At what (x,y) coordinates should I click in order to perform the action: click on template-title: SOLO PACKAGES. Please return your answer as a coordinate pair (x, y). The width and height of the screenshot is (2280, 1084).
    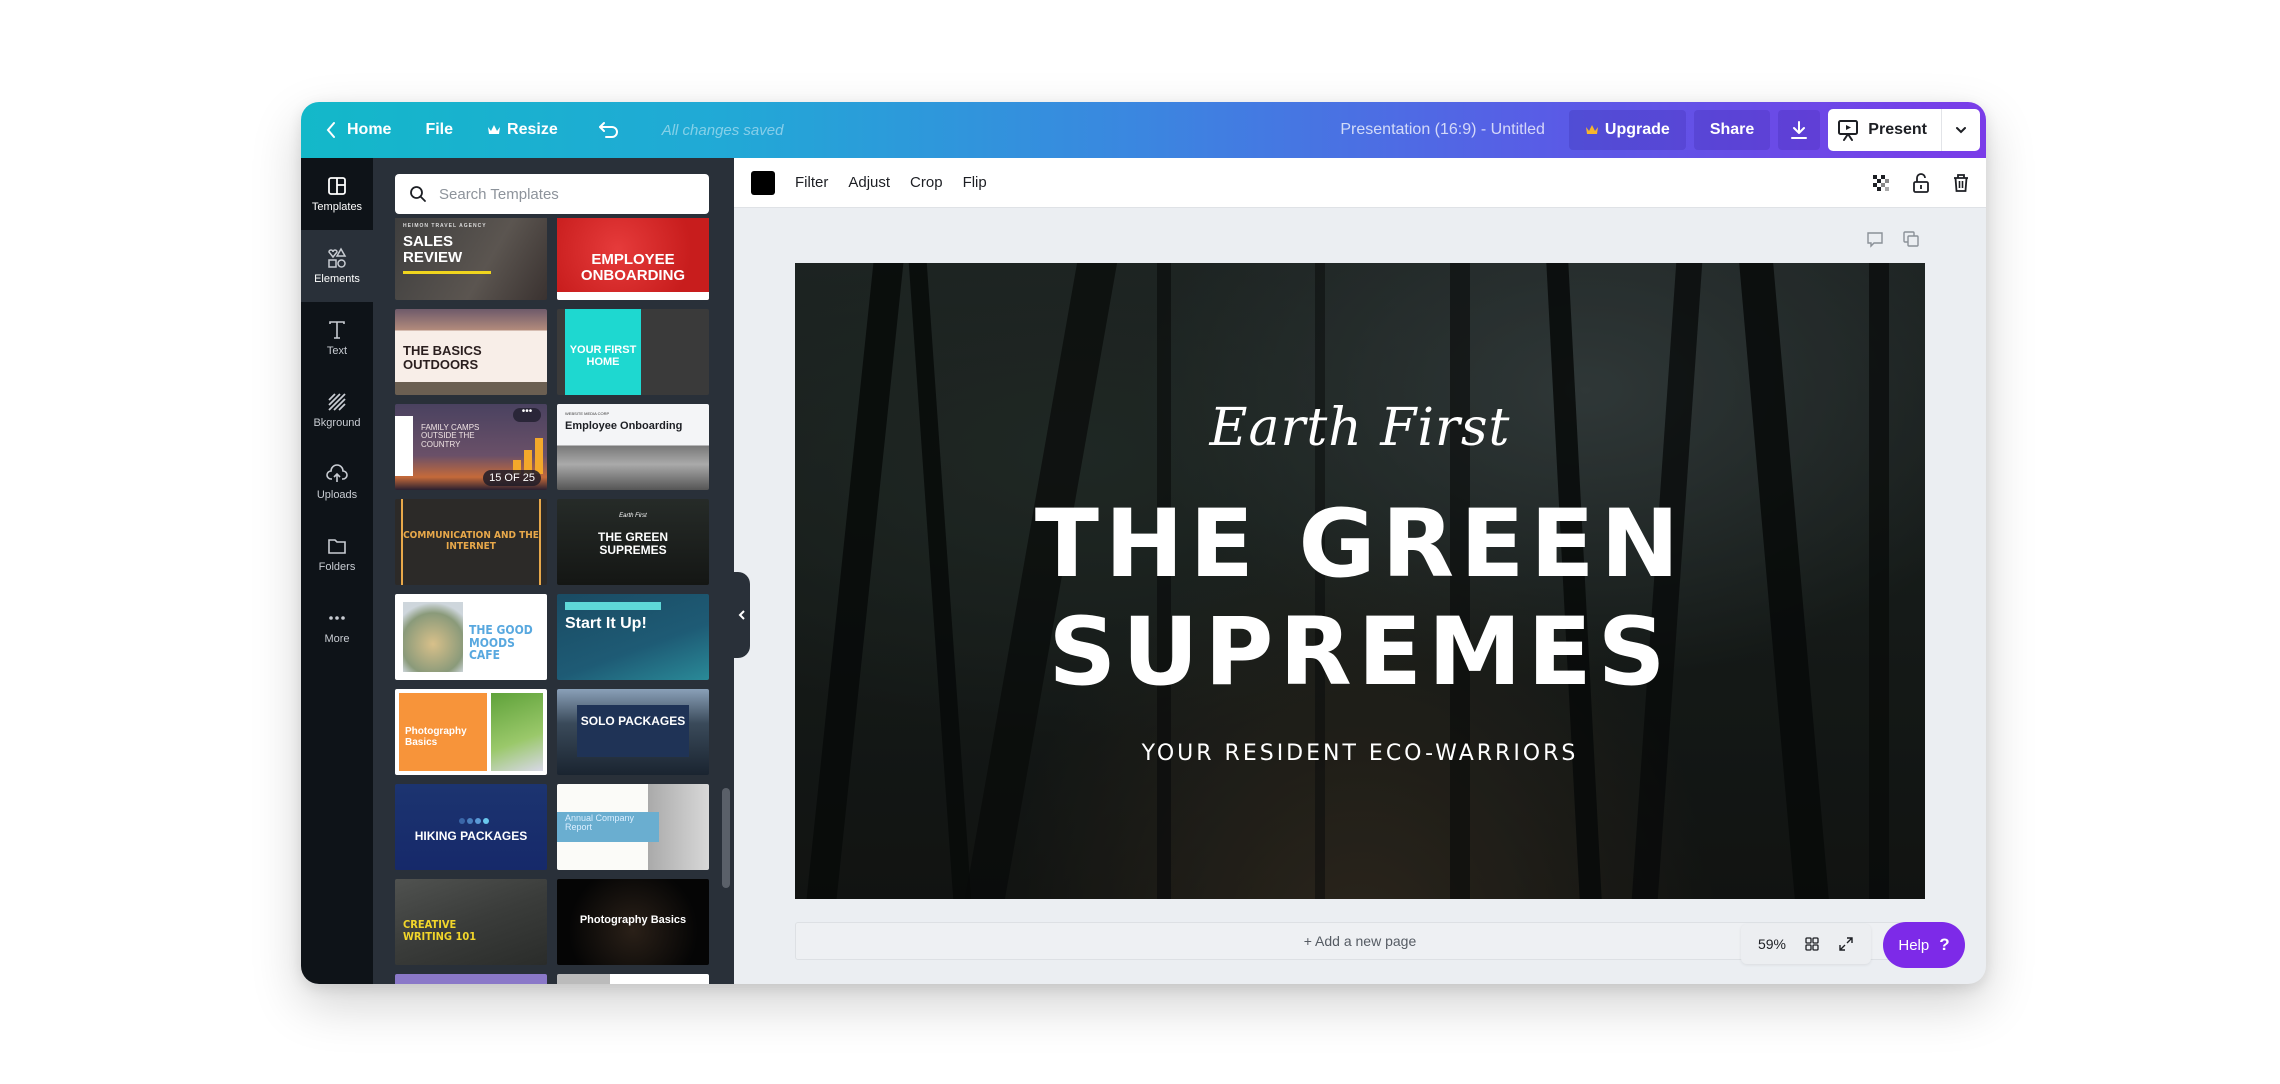
    Looking at the image, I should click on (633, 721).